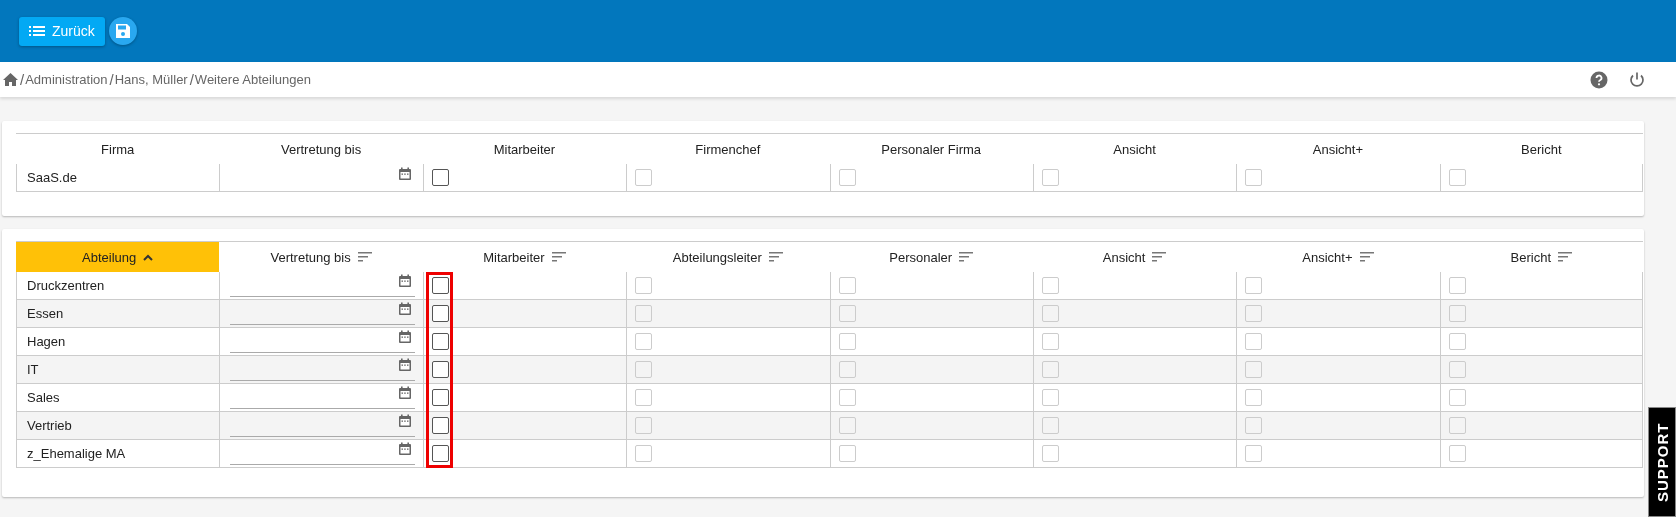 This screenshot has width=1676, height=517. Describe the element at coordinates (118, 341) in the screenshot. I see `table-cell: Hagen` at that location.